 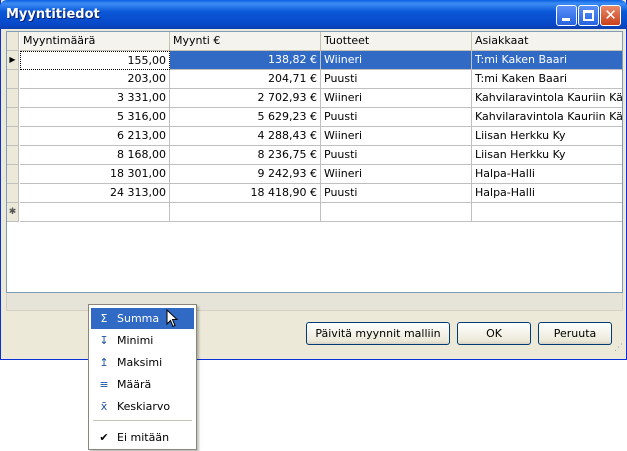 What do you see at coordinates (396, 41) in the screenshot?
I see `column-header-products: Tuotteet` at bounding box center [396, 41].